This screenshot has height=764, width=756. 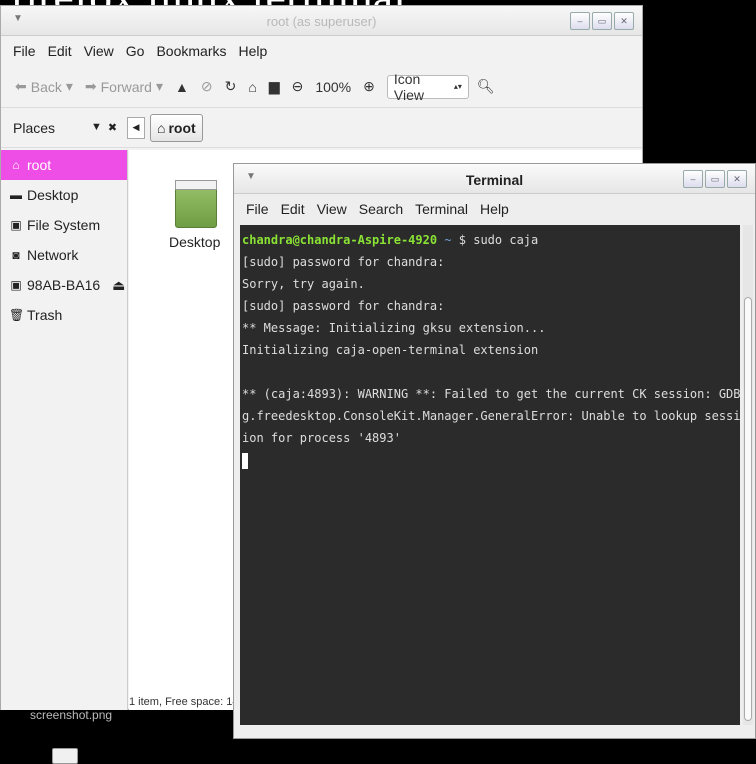 I want to click on computer-icon: ▆, so click(x=274, y=86).